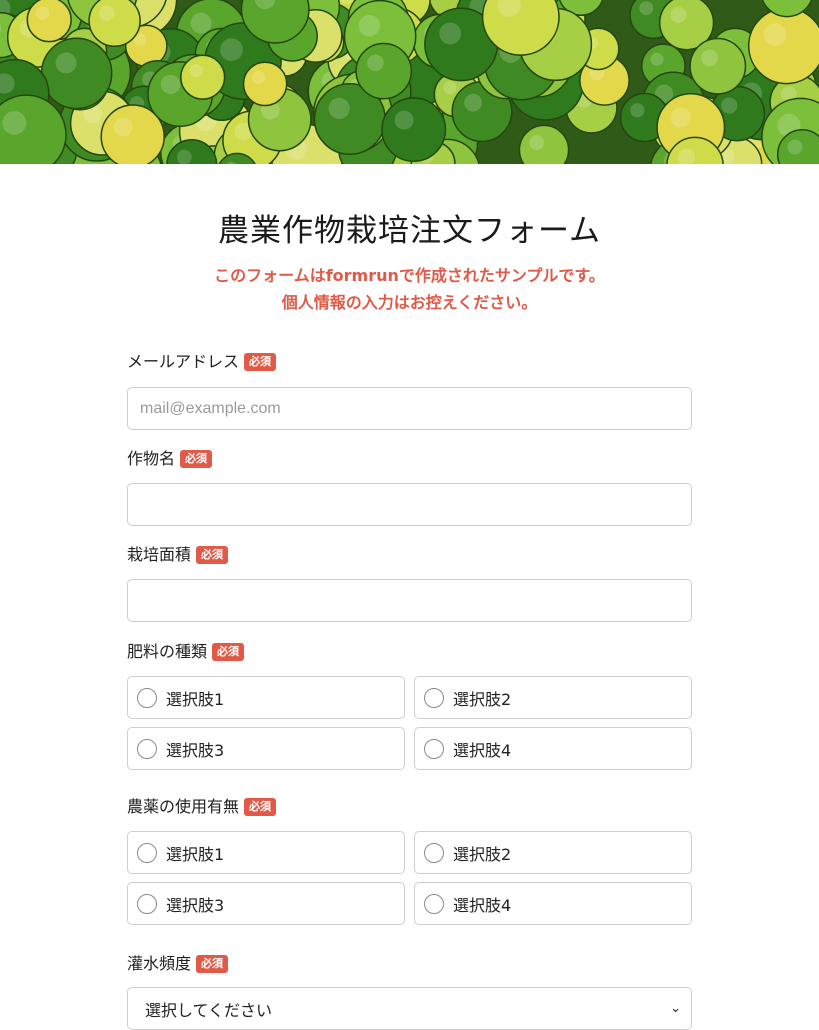  Describe the element at coordinates (409, 231) in the screenshot. I see `form-title: 農業作物栽培注文フォーム` at that location.